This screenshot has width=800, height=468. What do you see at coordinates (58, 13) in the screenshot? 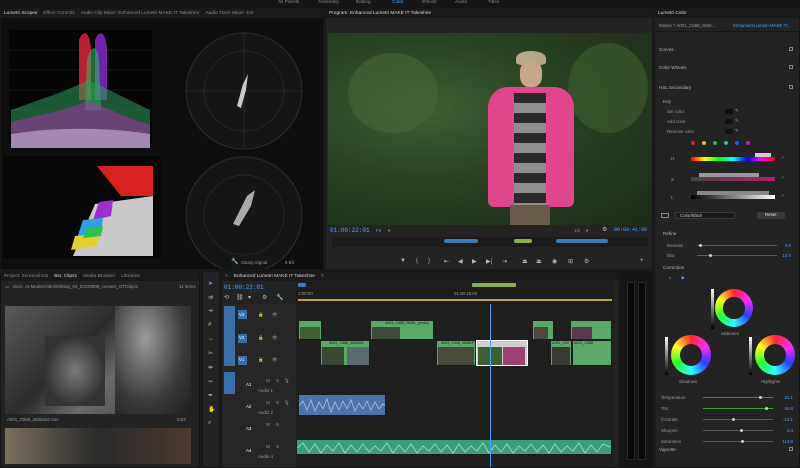
I see `tab-effect-controls: Effect Controls` at bounding box center [58, 13].